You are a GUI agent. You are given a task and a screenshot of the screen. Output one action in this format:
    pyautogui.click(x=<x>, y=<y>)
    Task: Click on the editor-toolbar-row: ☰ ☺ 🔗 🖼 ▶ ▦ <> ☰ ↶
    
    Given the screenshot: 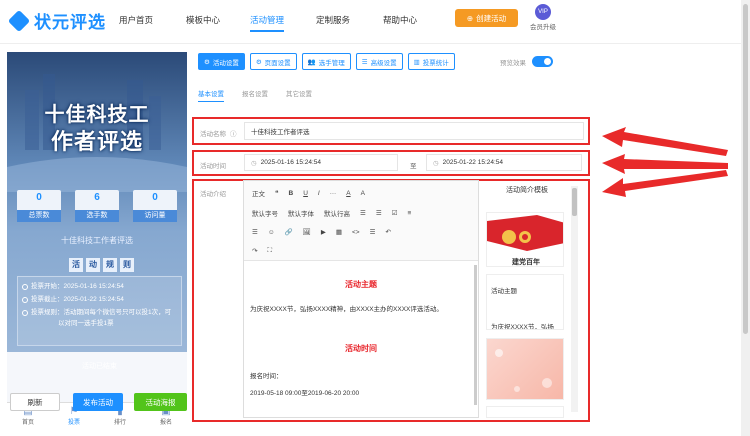 What is the action you would take?
    pyautogui.click(x=321, y=232)
    